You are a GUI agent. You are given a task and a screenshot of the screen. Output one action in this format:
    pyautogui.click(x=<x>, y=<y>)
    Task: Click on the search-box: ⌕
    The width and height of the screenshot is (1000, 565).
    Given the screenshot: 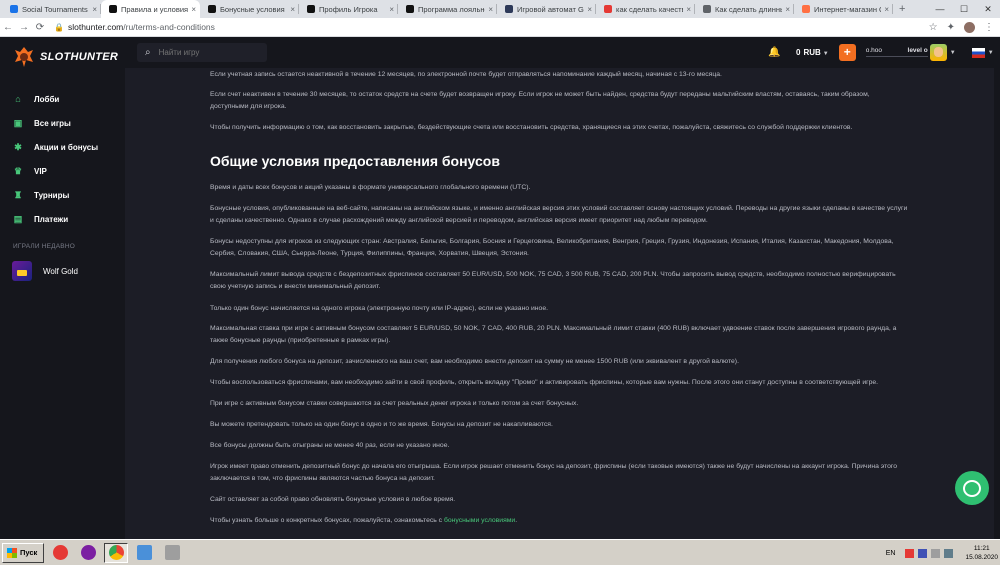 What is the action you would take?
    pyautogui.click(x=202, y=52)
    